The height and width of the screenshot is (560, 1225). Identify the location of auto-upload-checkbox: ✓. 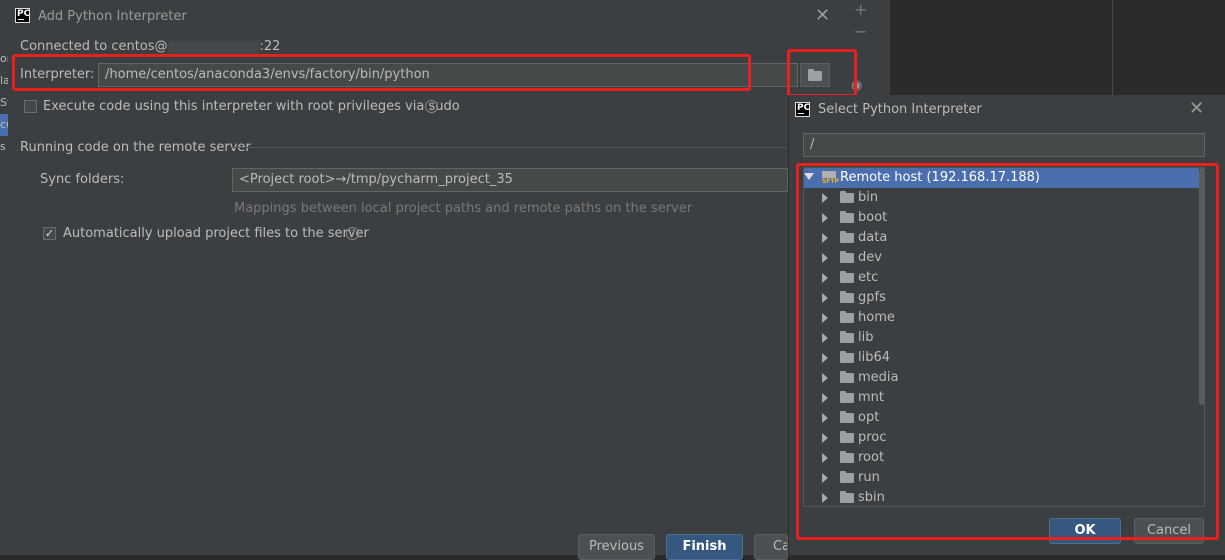
(49, 233).